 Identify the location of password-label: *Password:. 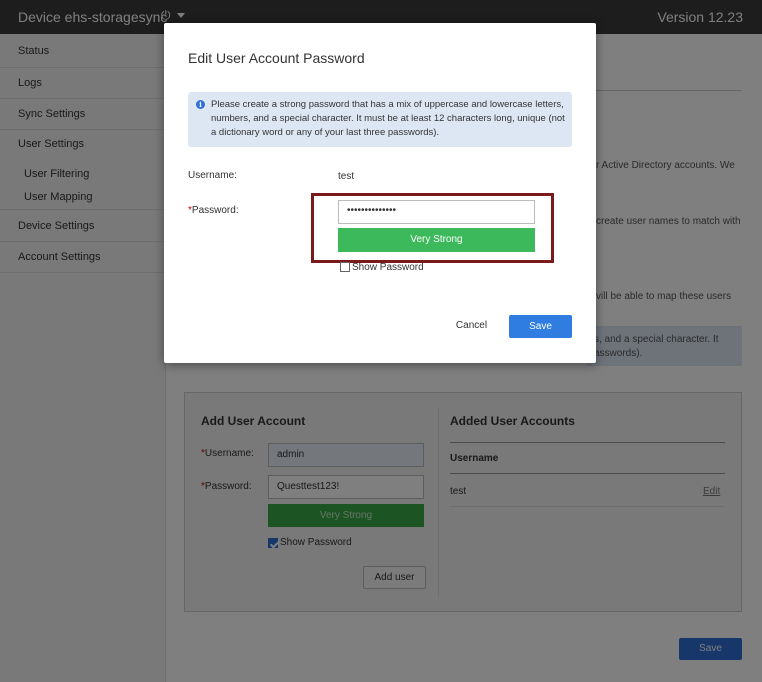
(213, 210).